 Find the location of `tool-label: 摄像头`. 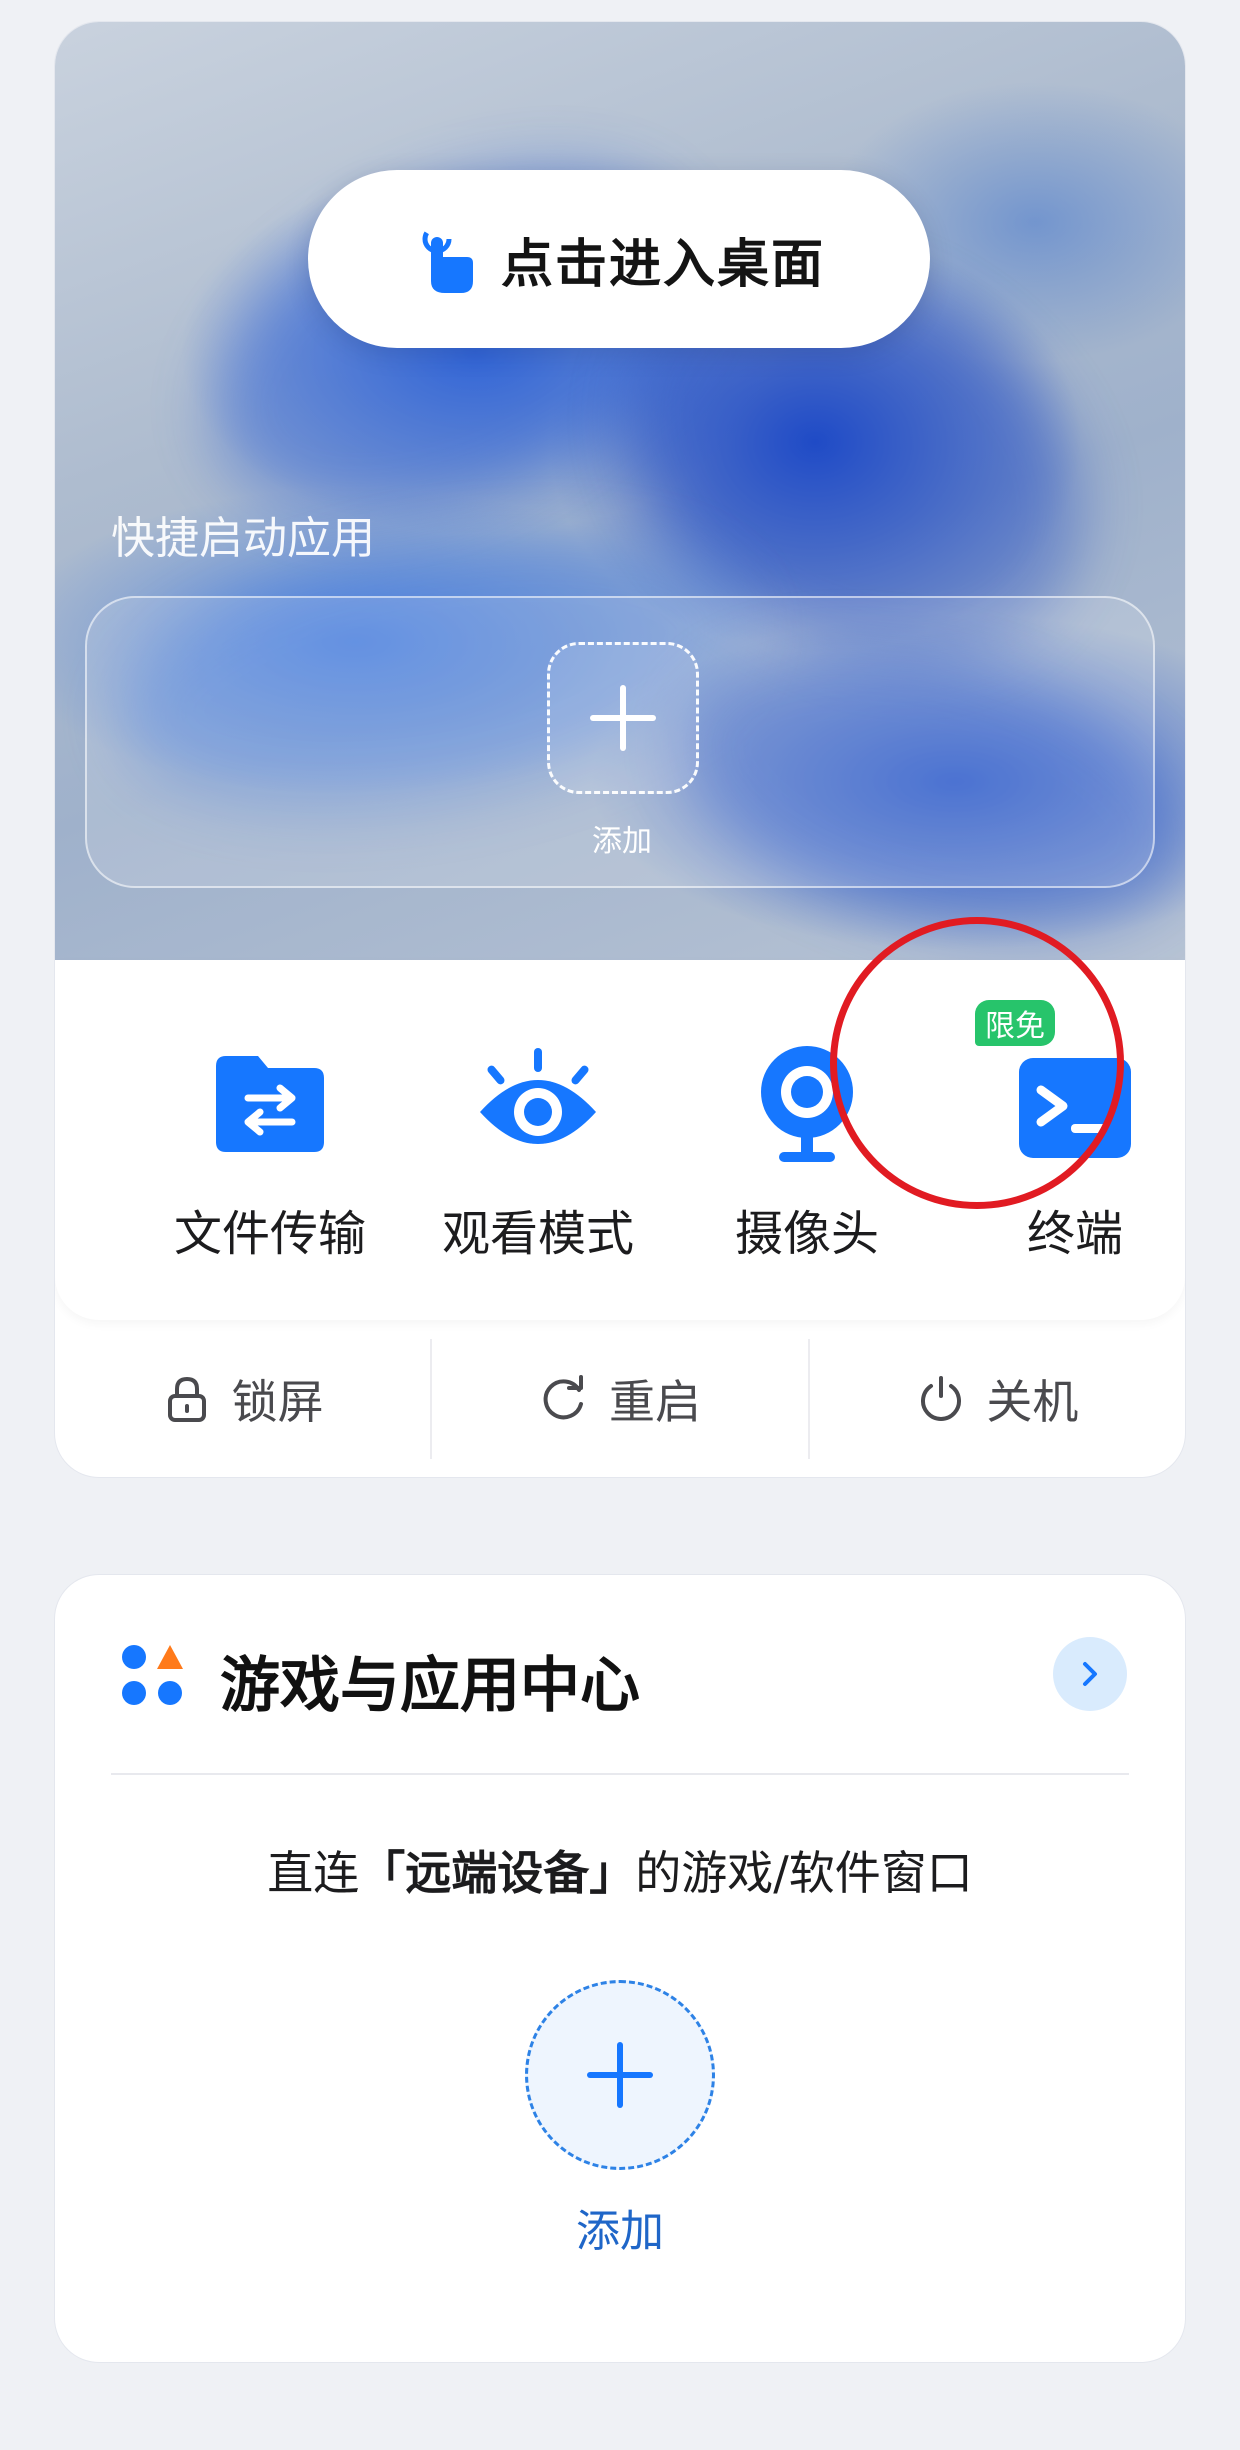

tool-label: 摄像头 is located at coordinates (806, 1234).